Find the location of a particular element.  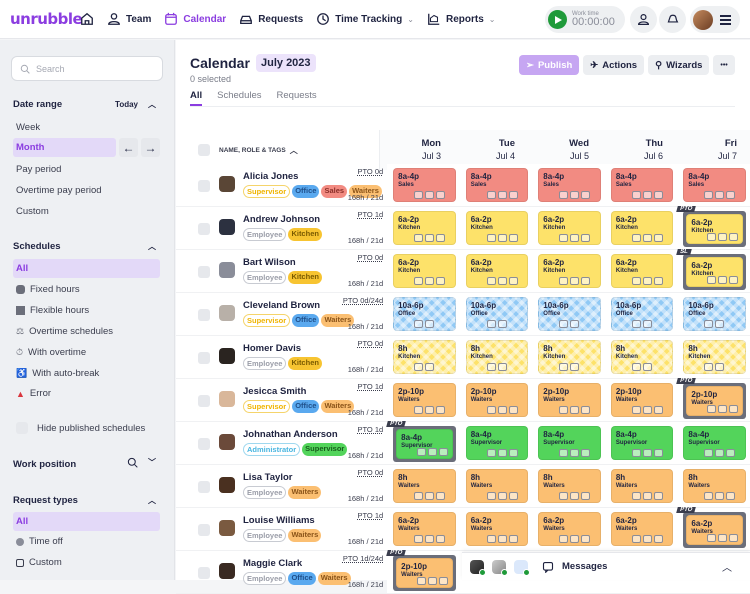

schedule-overtime: ⚖ Overtime schedules is located at coordinates (64, 331).